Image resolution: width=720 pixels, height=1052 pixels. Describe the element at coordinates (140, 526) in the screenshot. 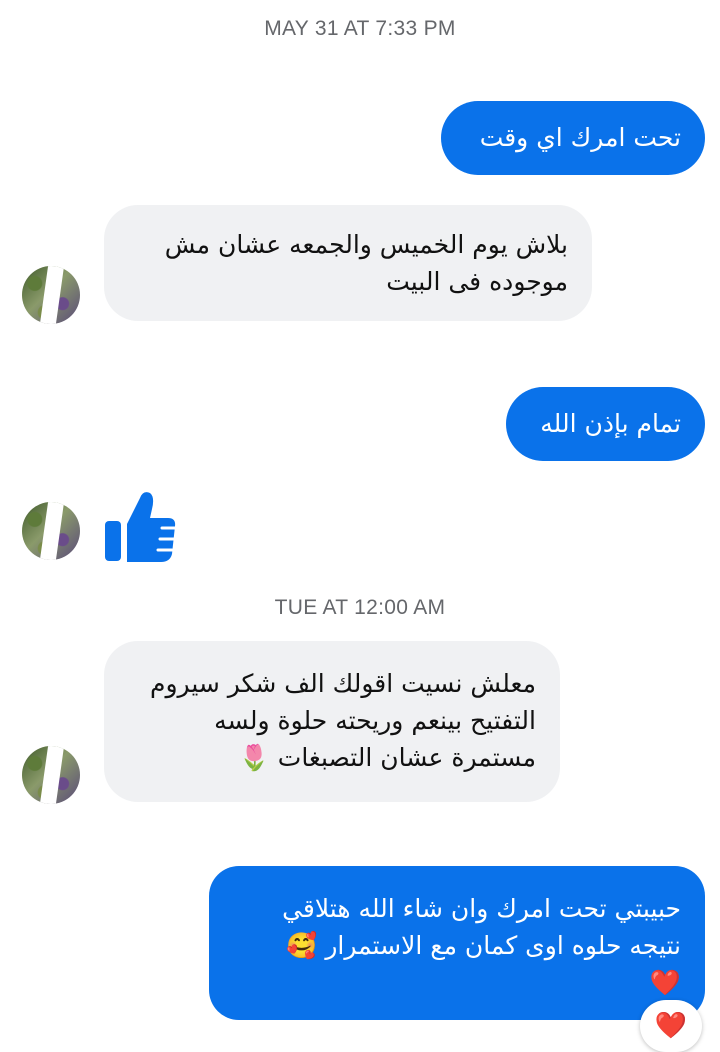

I see `thumbs-up-icon` at that location.